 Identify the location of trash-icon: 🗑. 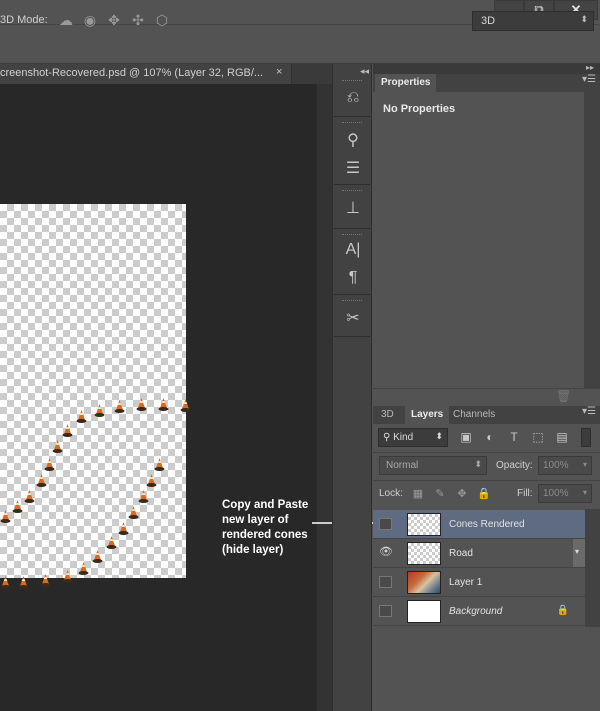
(563, 396).